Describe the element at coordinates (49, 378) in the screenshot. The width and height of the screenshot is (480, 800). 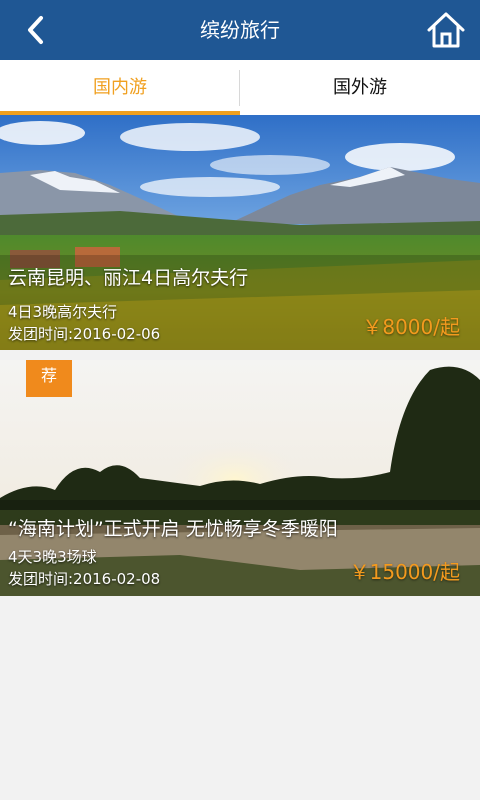
I see `recommended-badge: 荐` at that location.